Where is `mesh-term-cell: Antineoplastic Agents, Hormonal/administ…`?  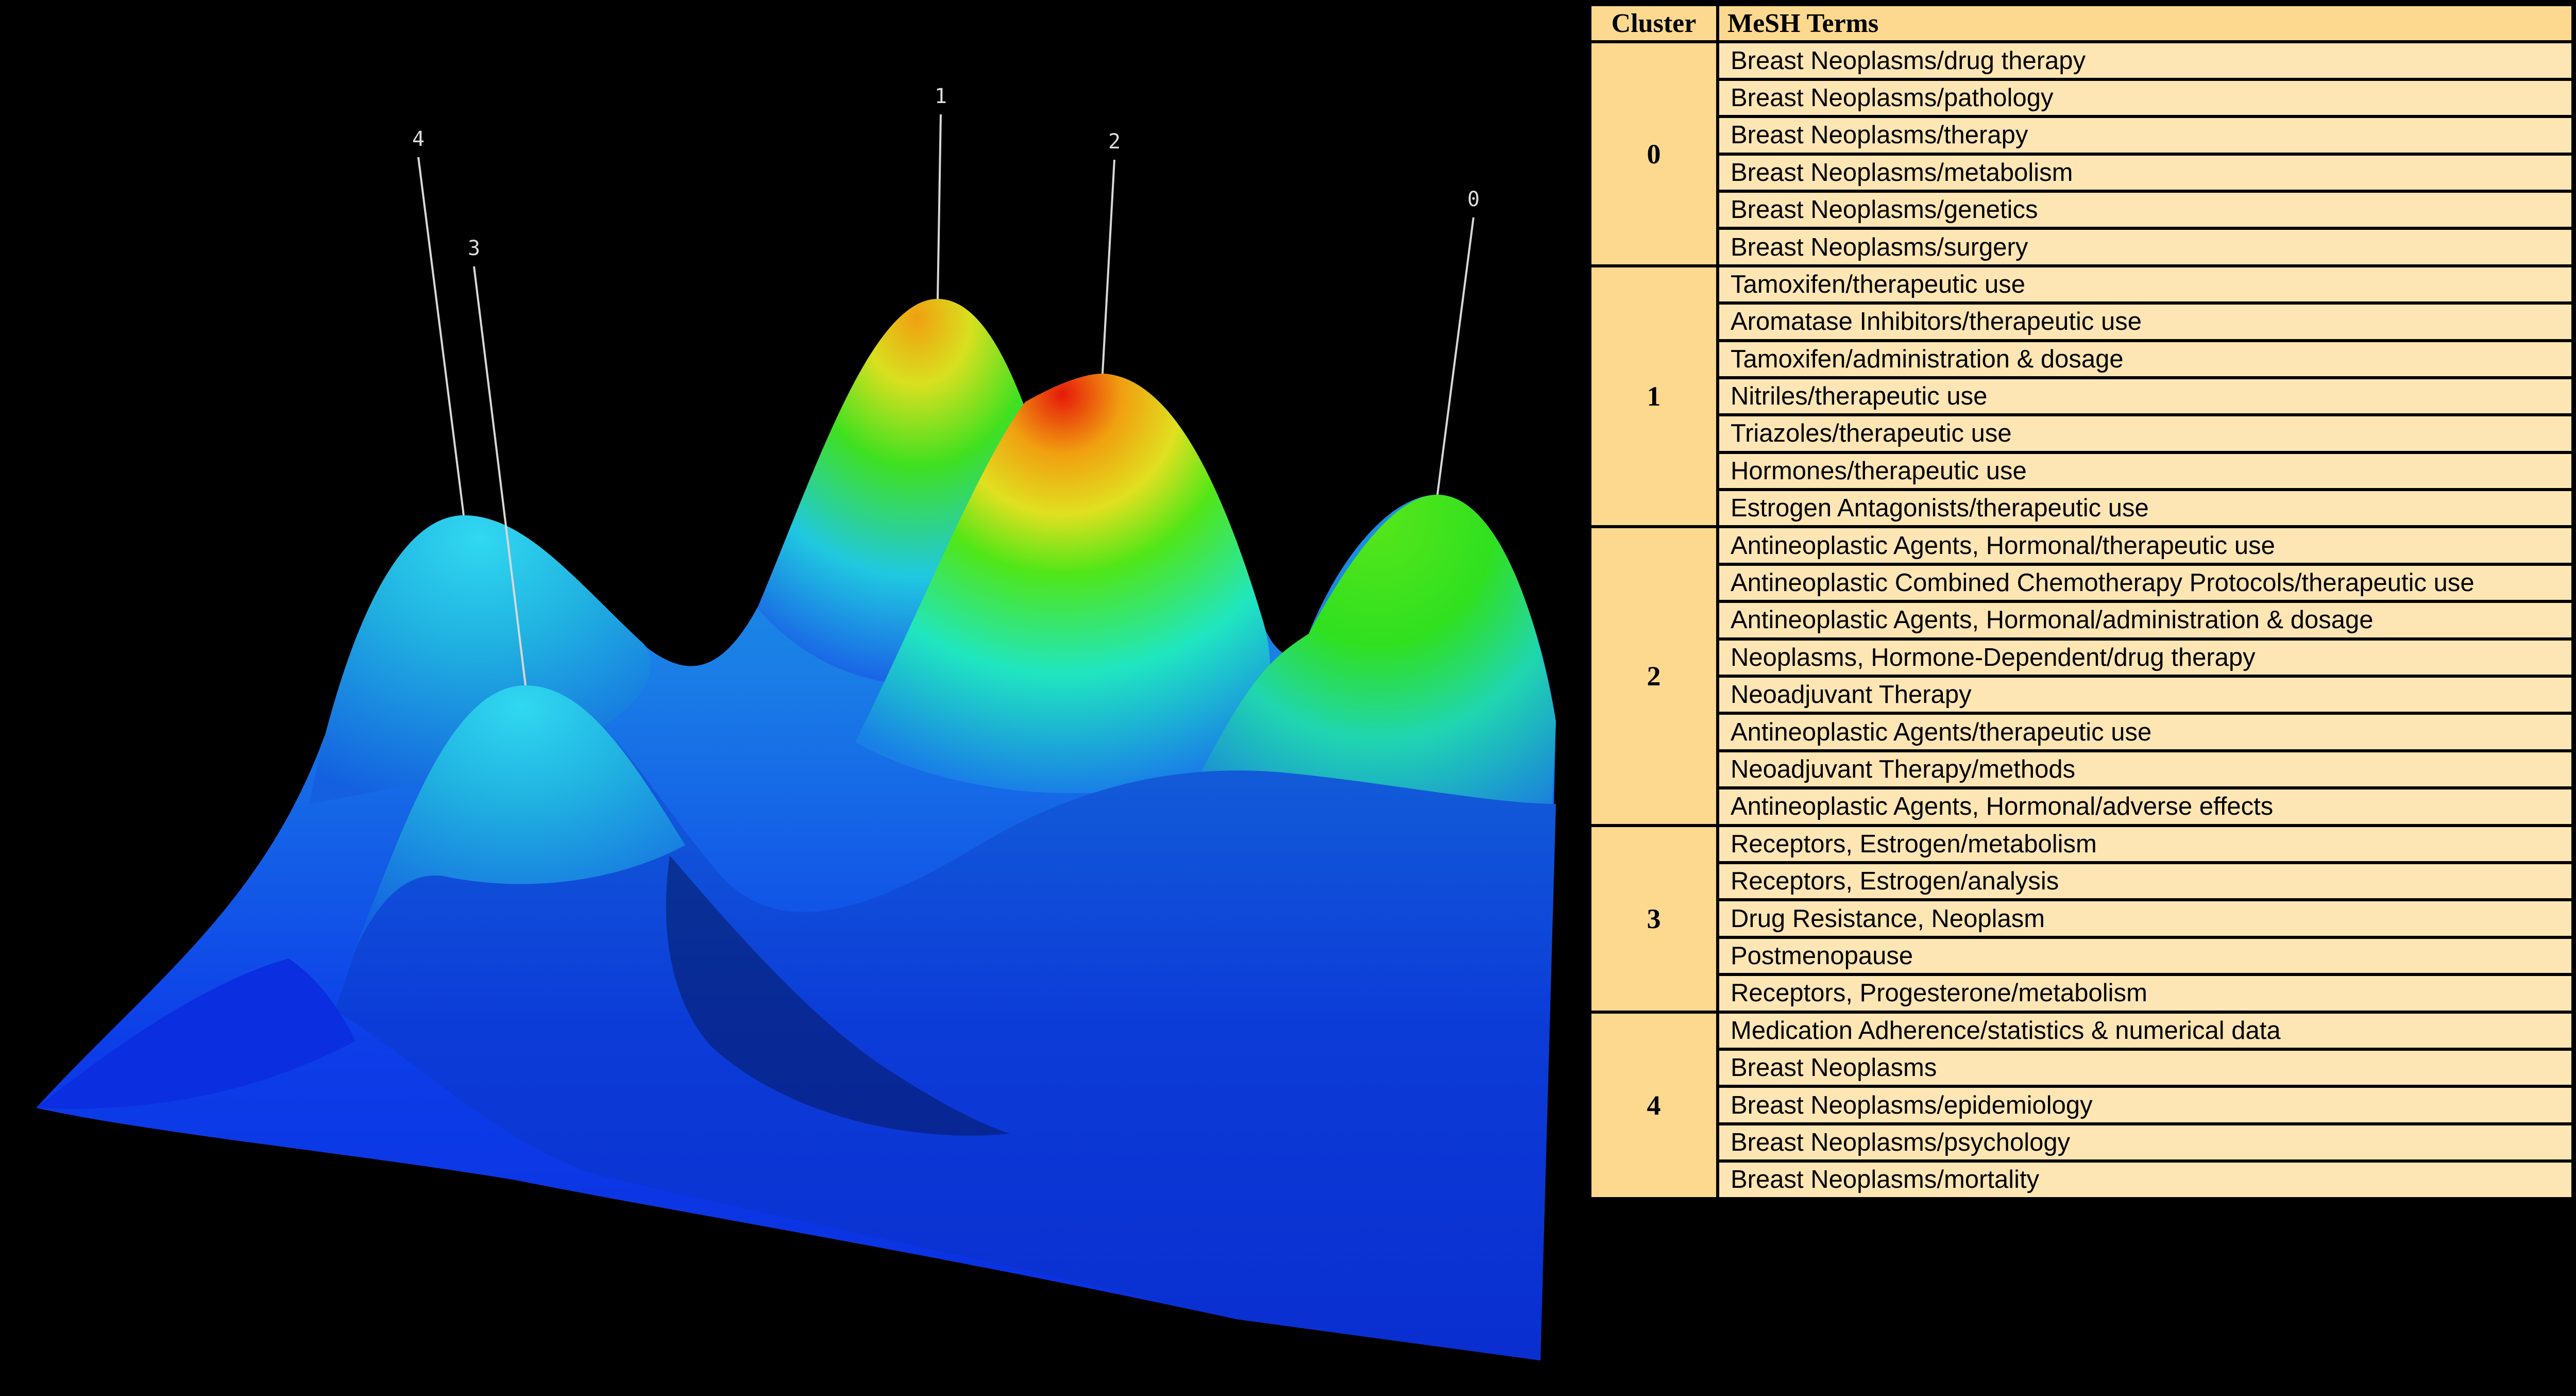 mesh-term-cell: Antineoplastic Agents, Hormonal/administ… is located at coordinates (2145, 620).